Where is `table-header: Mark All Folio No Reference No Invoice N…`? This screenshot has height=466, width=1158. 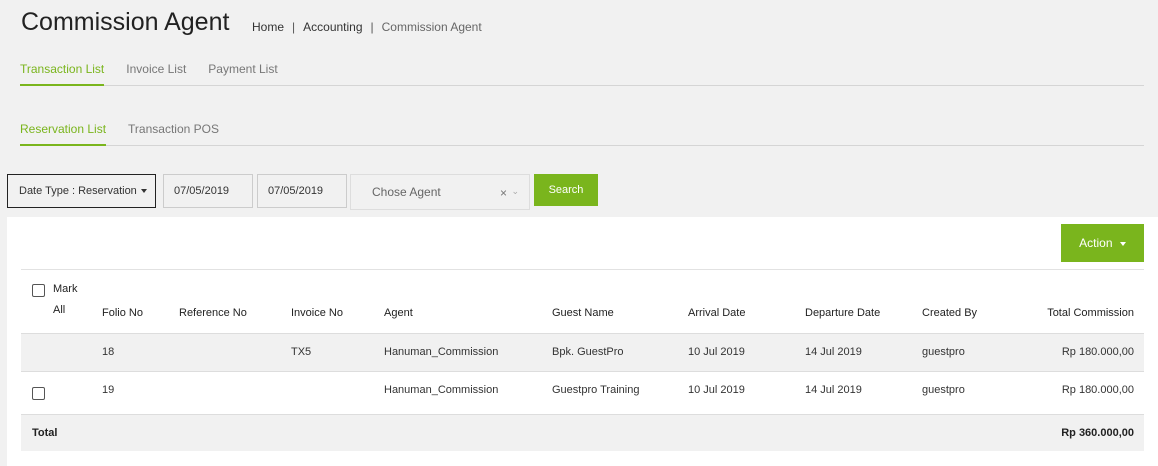 table-header: Mark All Folio No Reference No Invoice N… is located at coordinates (582, 305).